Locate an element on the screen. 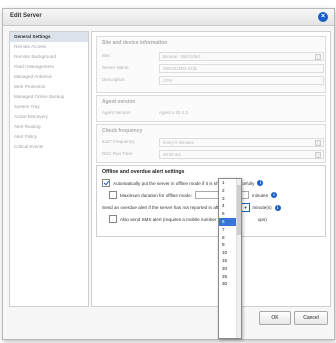  description-label: Description: is located at coordinates (114, 79).